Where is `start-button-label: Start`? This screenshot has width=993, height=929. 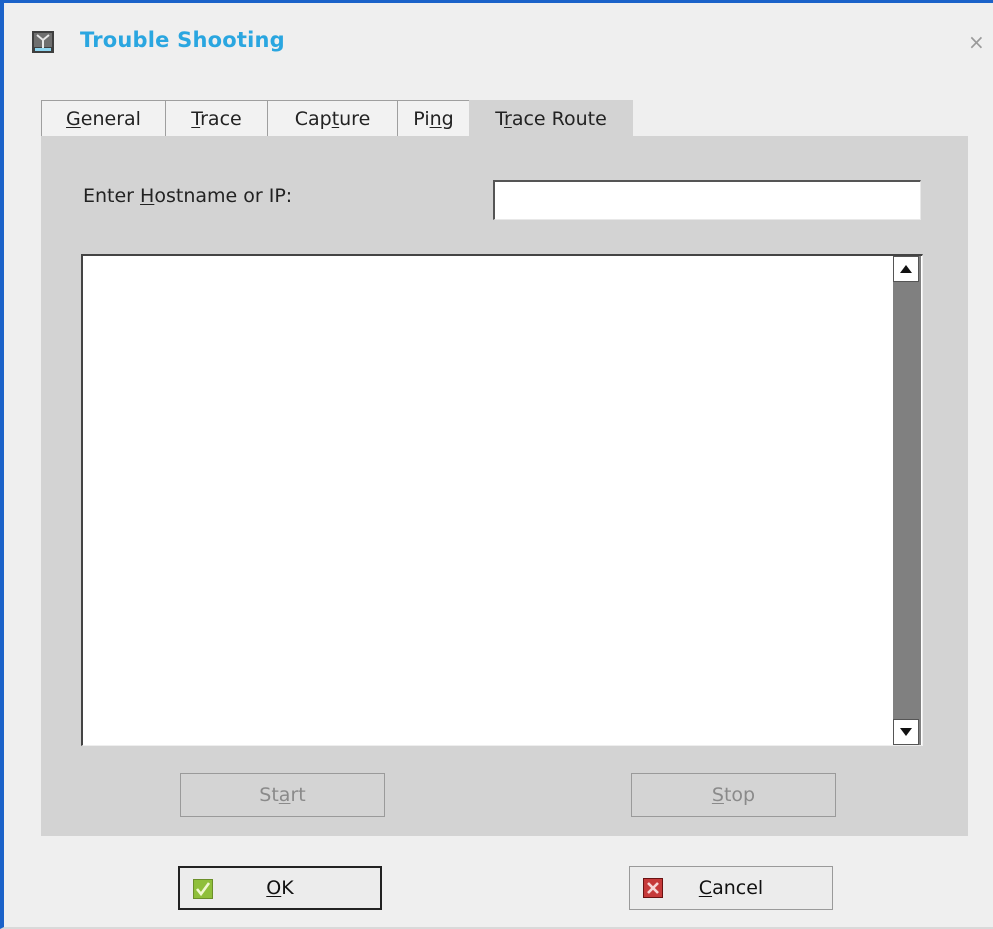 start-button-label: Start is located at coordinates (282, 795).